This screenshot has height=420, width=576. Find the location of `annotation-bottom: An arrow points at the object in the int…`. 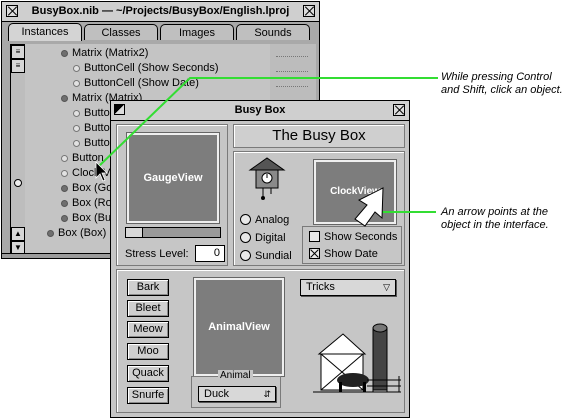

annotation-bottom: An arrow points at the object in the int… is located at coordinates (507, 219).